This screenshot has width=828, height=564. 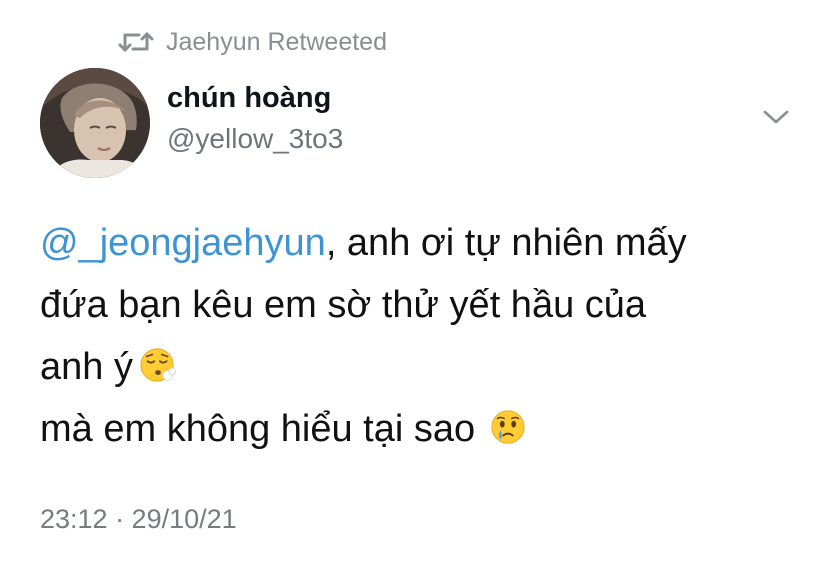 I want to click on chevron-down-icon, so click(x=776, y=117).